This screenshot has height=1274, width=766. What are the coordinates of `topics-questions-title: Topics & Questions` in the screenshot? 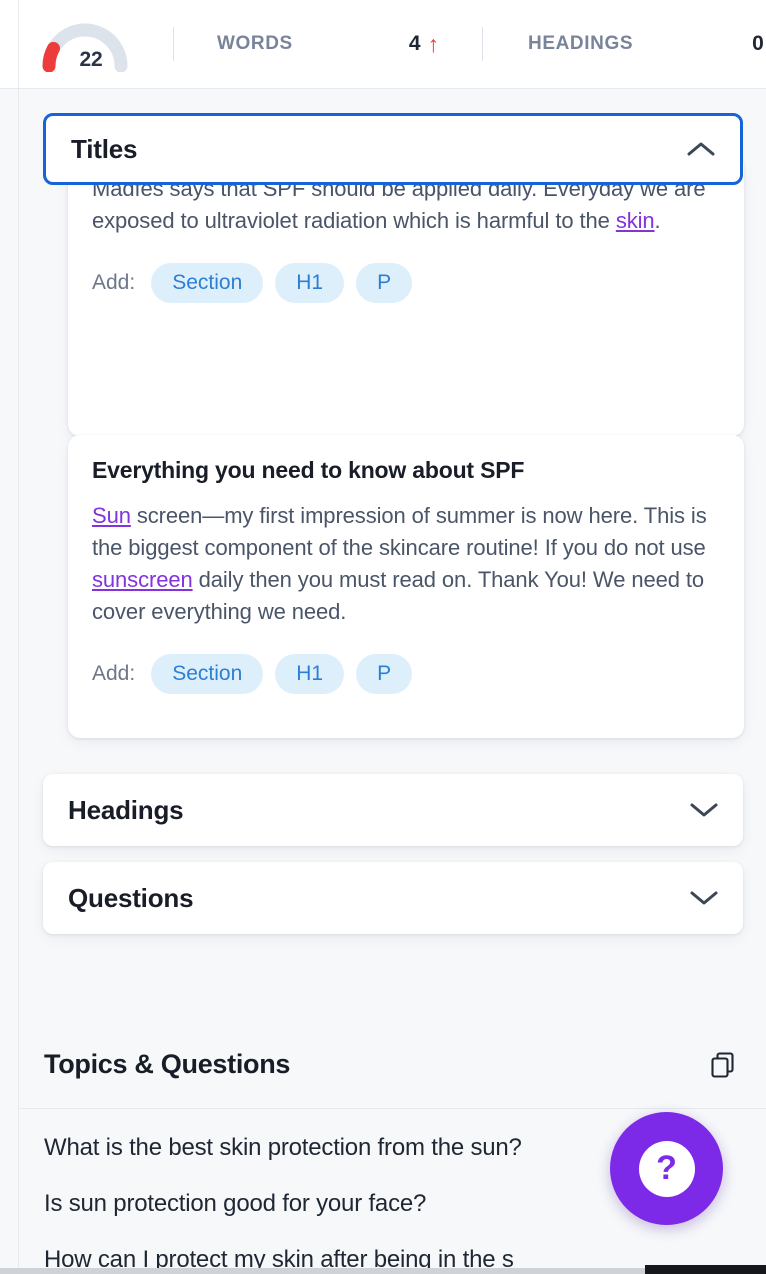 It's located at (167, 1063).